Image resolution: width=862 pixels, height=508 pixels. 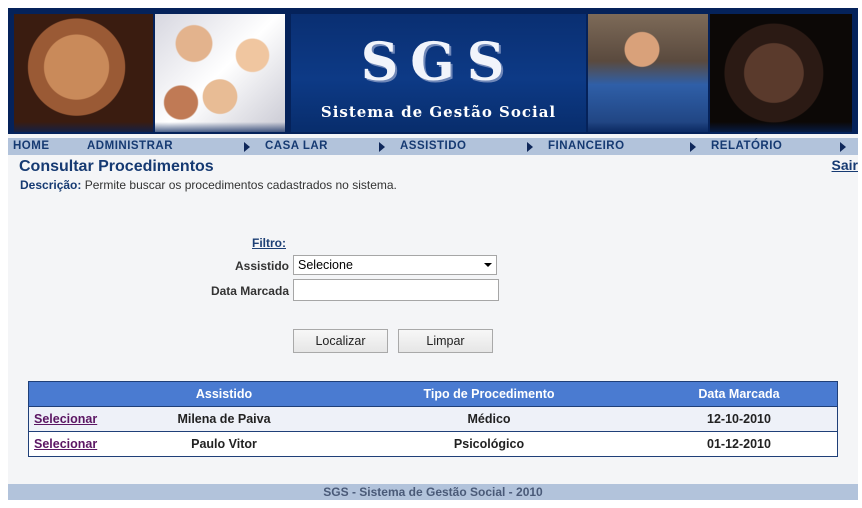 I want to click on banner-photo-child-face, so click(x=781, y=73).